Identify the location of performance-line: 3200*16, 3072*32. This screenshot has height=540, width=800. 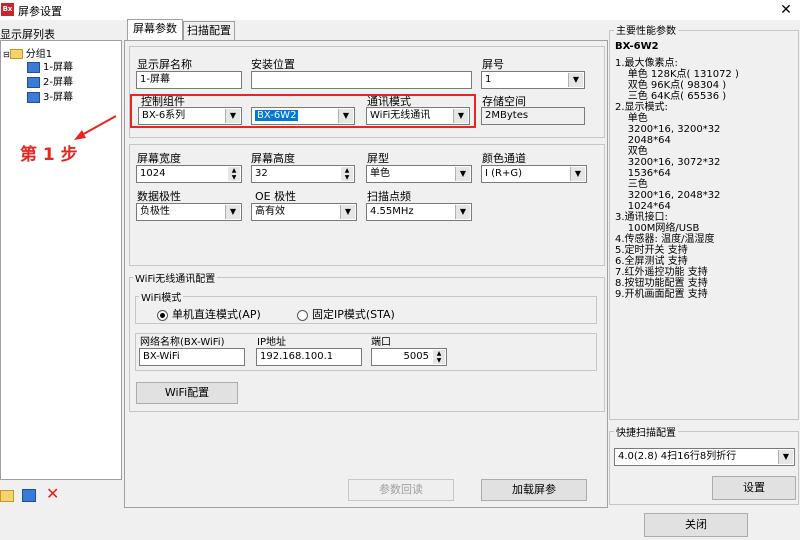
(668, 162).